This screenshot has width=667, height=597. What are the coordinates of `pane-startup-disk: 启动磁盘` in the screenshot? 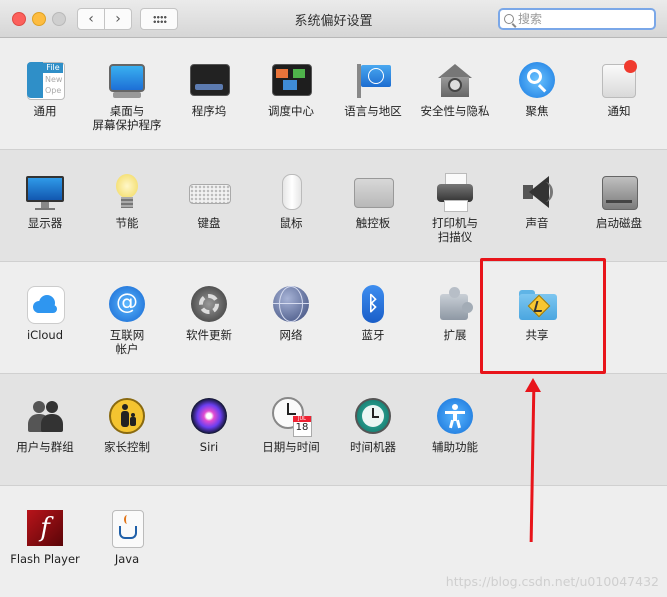 It's located at (619, 201).